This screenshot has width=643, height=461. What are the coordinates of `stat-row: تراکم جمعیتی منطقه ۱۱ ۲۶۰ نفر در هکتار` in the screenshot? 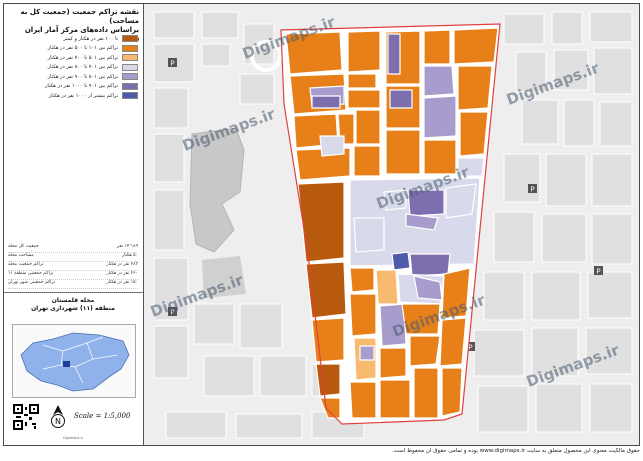 It's located at (73, 275).